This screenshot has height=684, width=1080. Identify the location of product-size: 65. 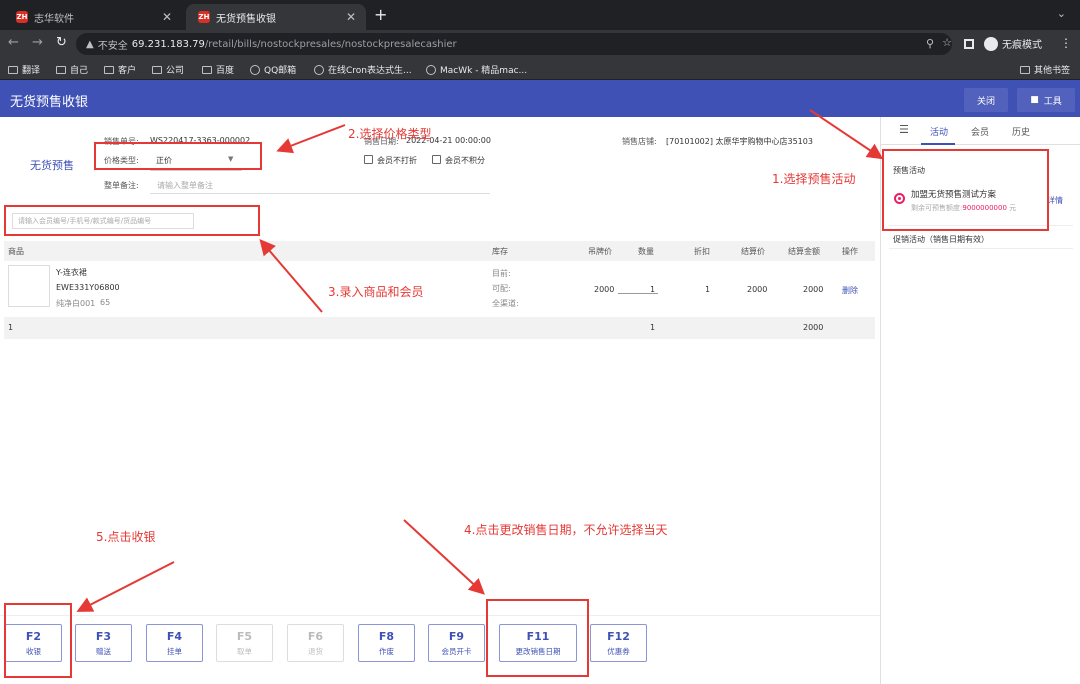
(105, 302).